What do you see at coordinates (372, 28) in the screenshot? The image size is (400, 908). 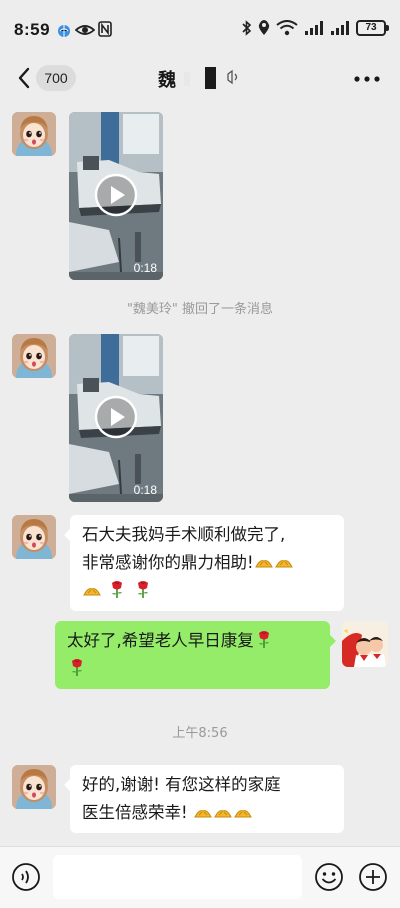 I see `battery-indicator: 73` at bounding box center [372, 28].